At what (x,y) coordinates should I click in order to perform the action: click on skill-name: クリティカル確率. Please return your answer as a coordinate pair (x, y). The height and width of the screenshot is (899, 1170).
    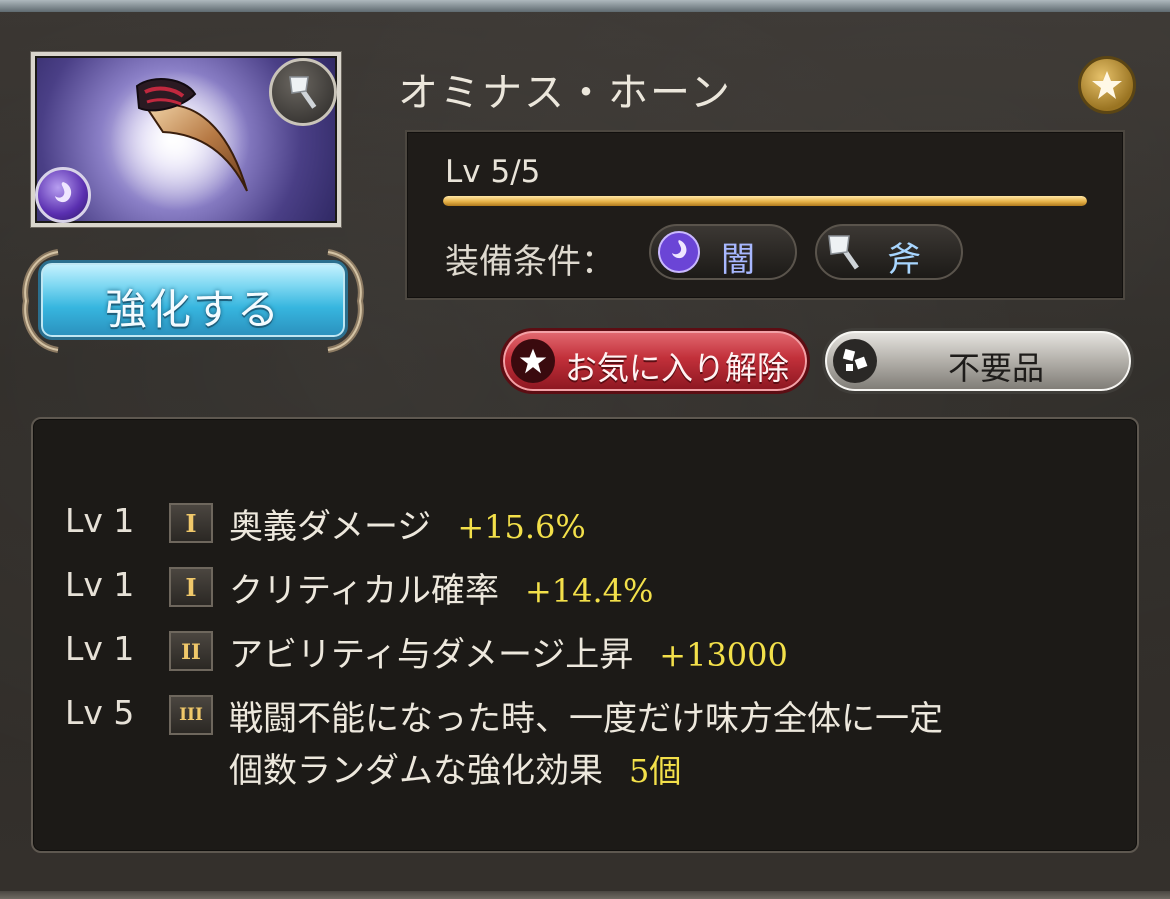
    Looking at the image, I should click on (364, 591).